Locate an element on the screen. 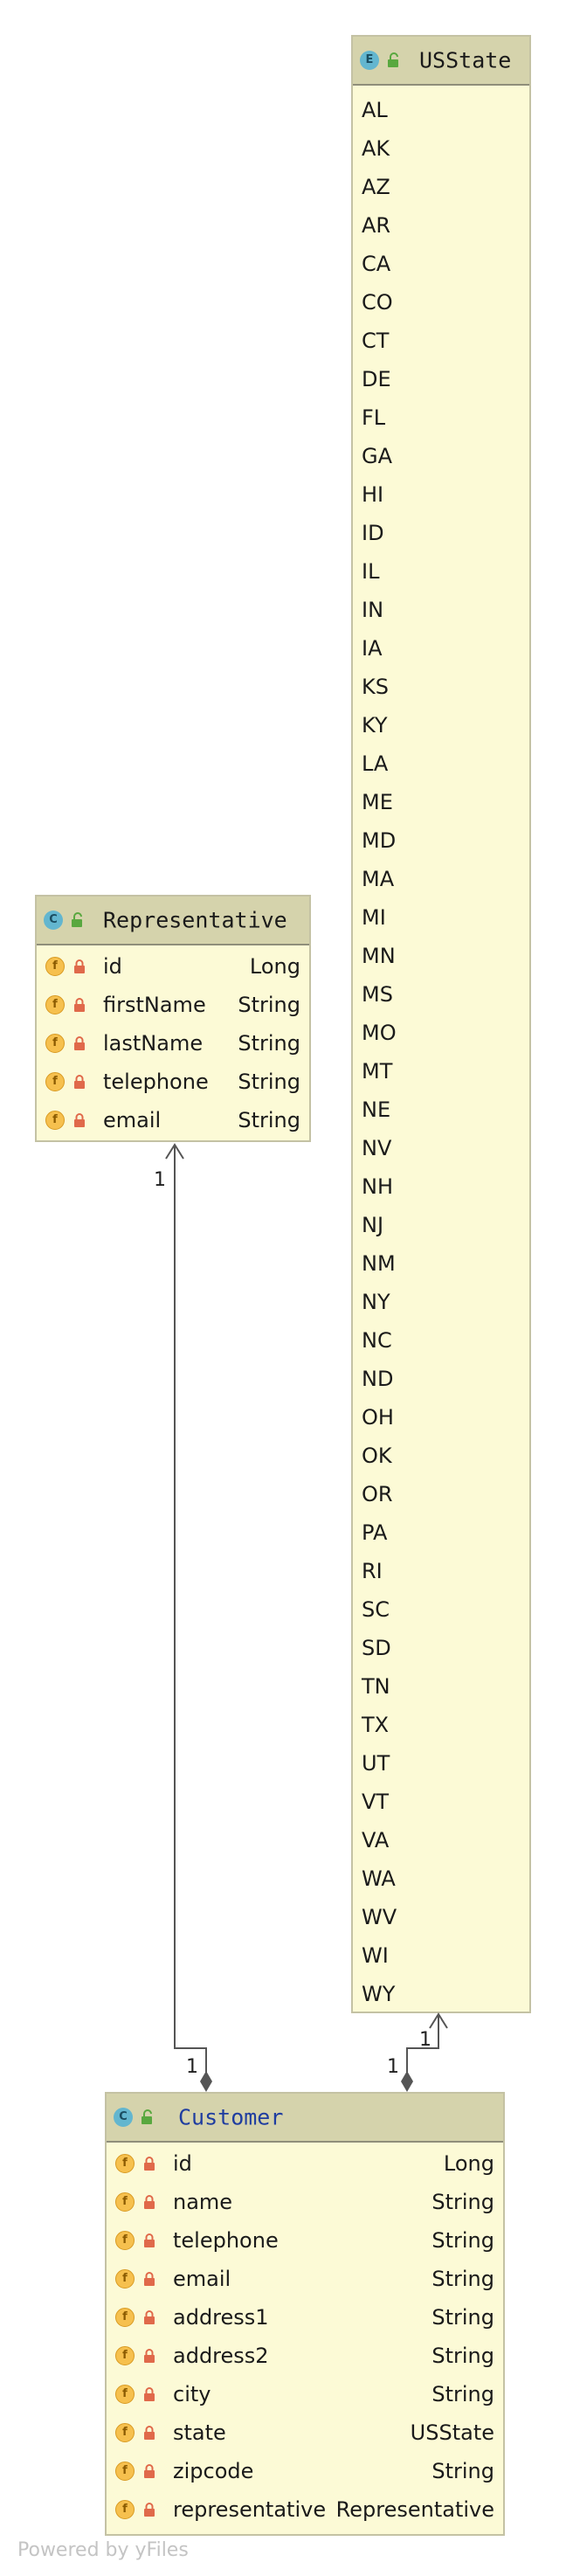  powered-by-watermark: Powered by yFiles is located at coordinates (103, 2550).